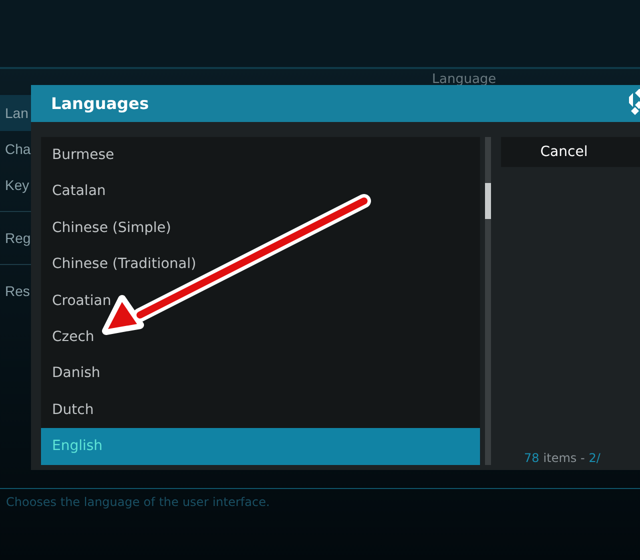 This screenshot has width=640, height=560. Describe the element at coordinates (138, 502) in the screenshot. I see `description-text: Chooses the language of the user interface.` at that location.